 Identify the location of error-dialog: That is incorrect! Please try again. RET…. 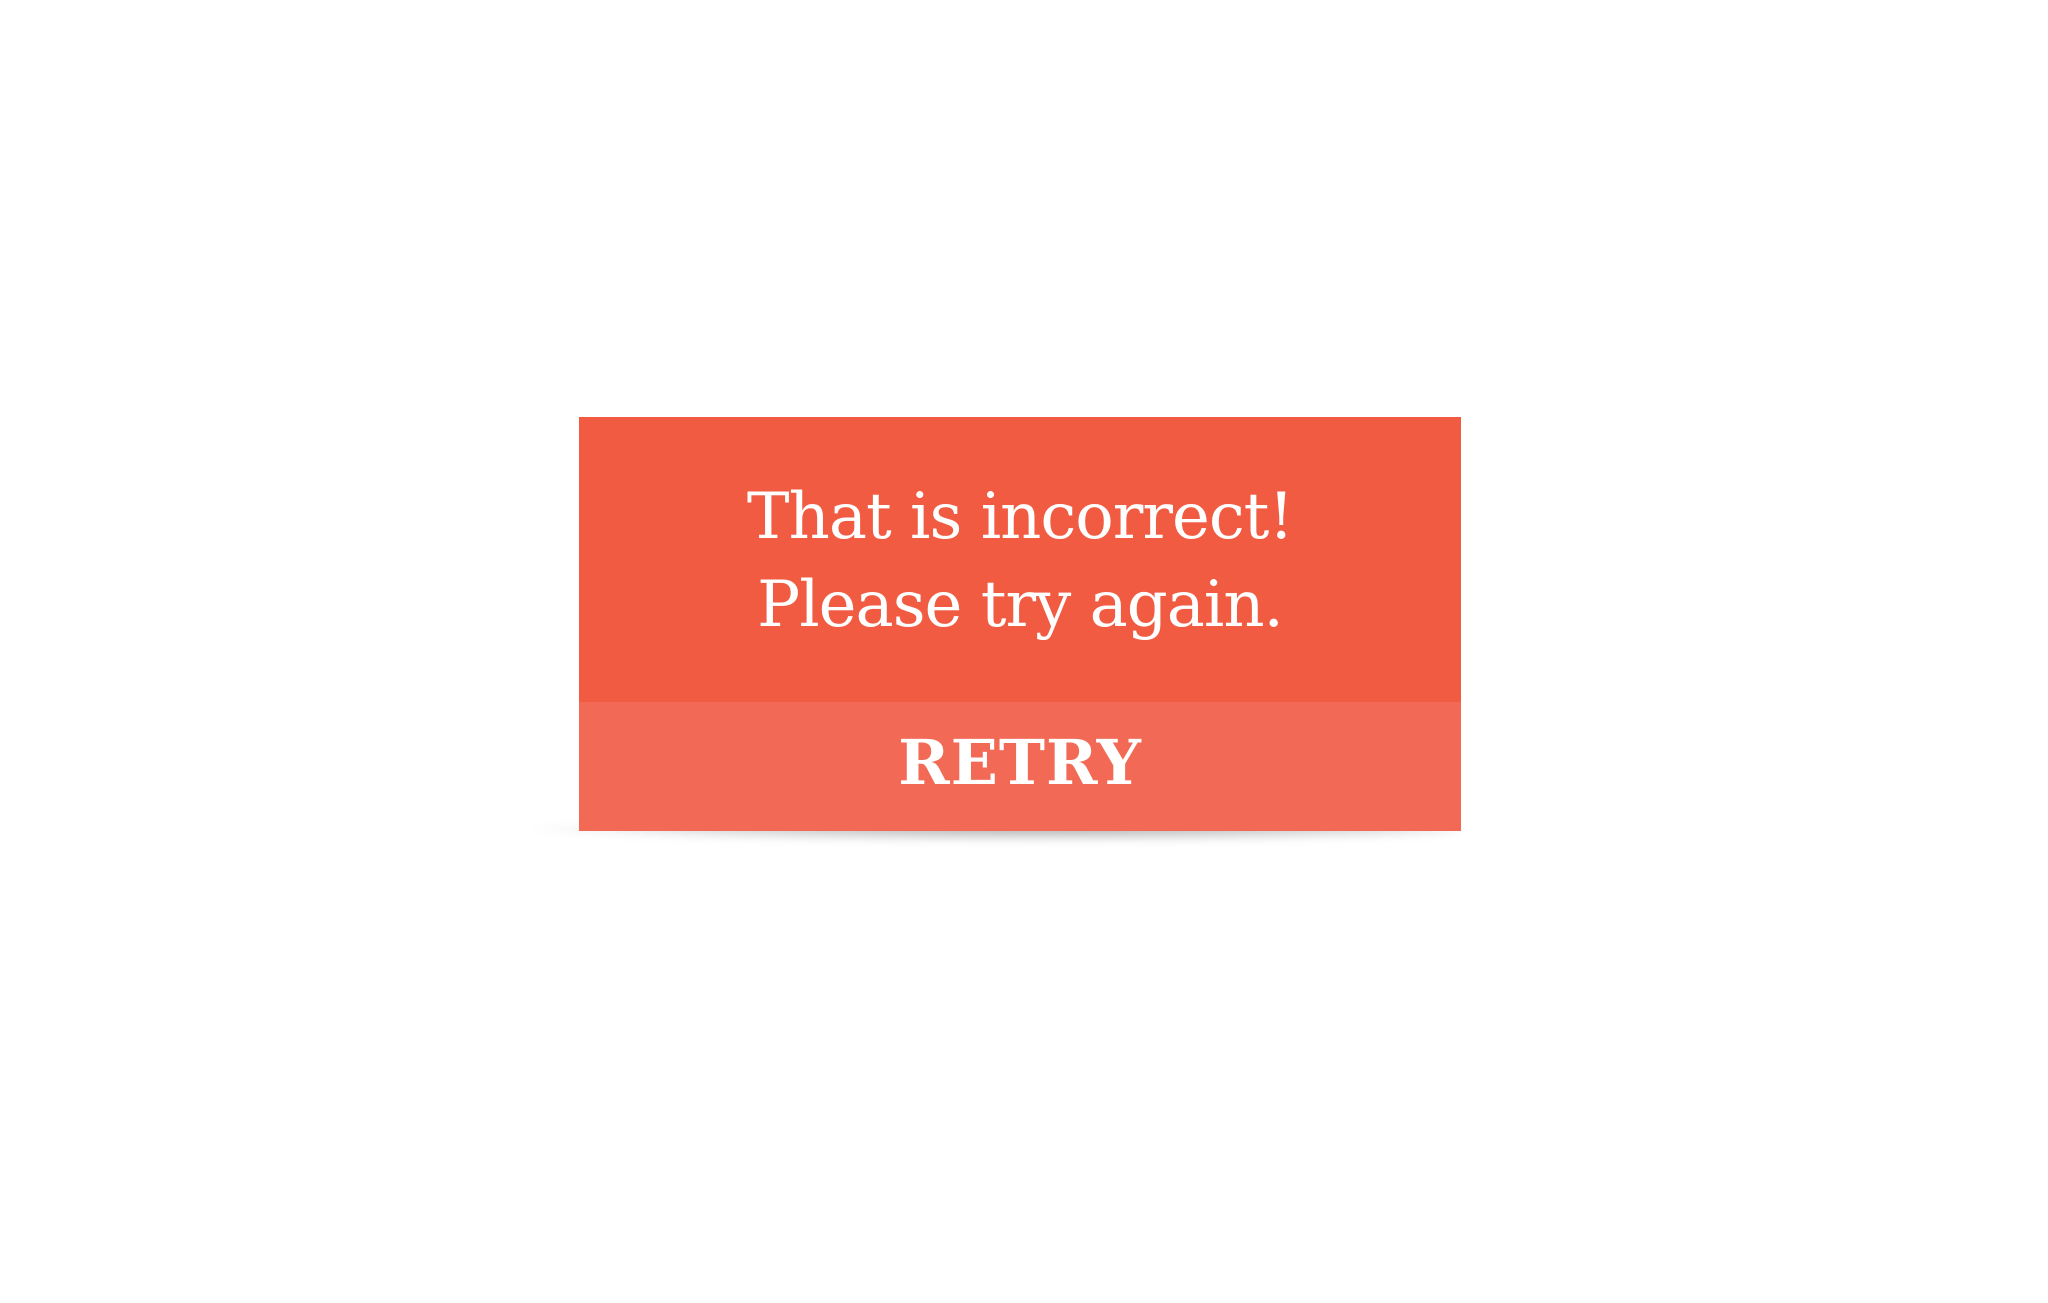
(1020, 624).